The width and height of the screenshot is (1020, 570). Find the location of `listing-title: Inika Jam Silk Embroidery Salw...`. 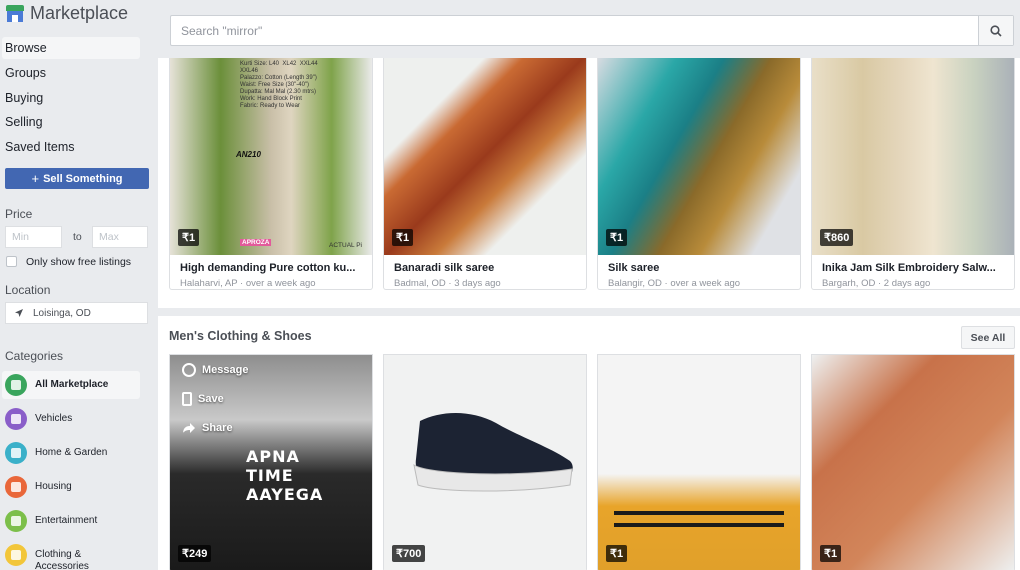

listing-title: Inika Jam Silk Embroidery Salw... is located at coordinates (913, 264).